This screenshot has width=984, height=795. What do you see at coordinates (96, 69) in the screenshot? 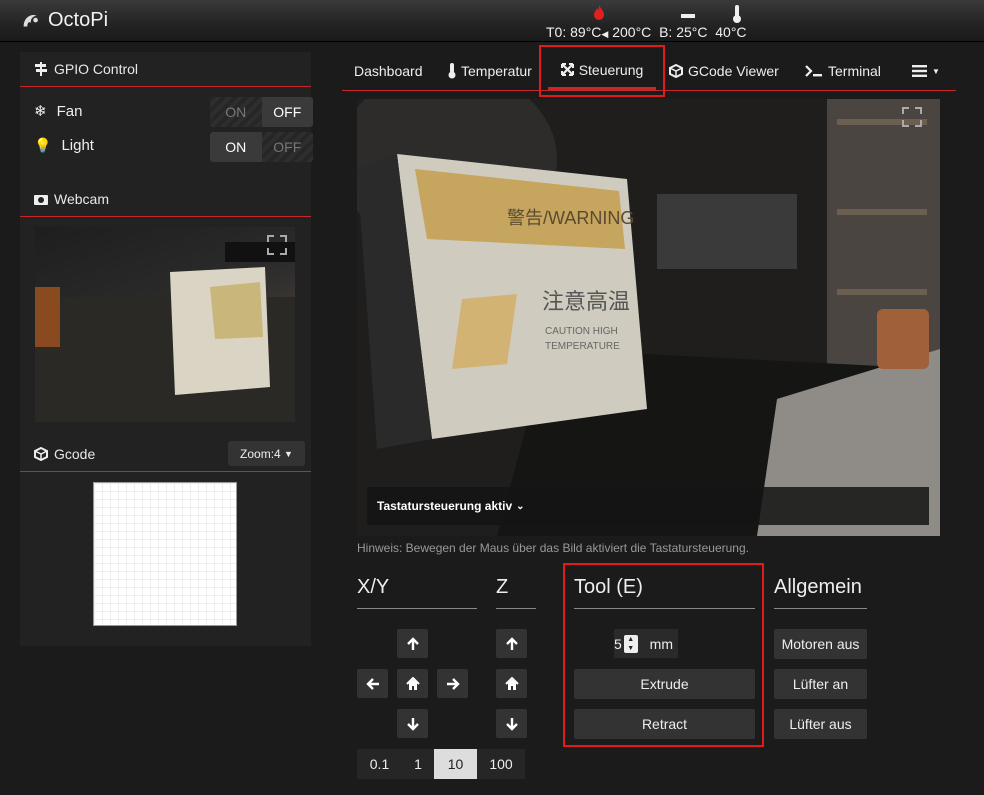
I see `gpio-title: GPIO Control` at bounding box center [96, 69].